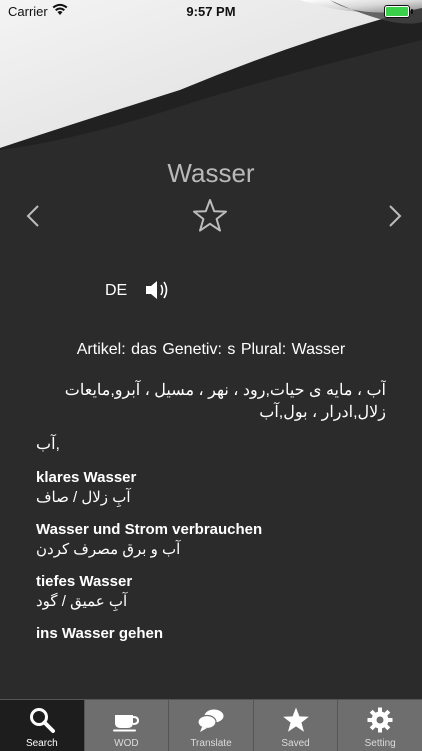 The height and width of the screenshot is (751, 422). Describe the element at coordinates (48, 444) in the screenshot. I see `translation-line: آب,` at that location.